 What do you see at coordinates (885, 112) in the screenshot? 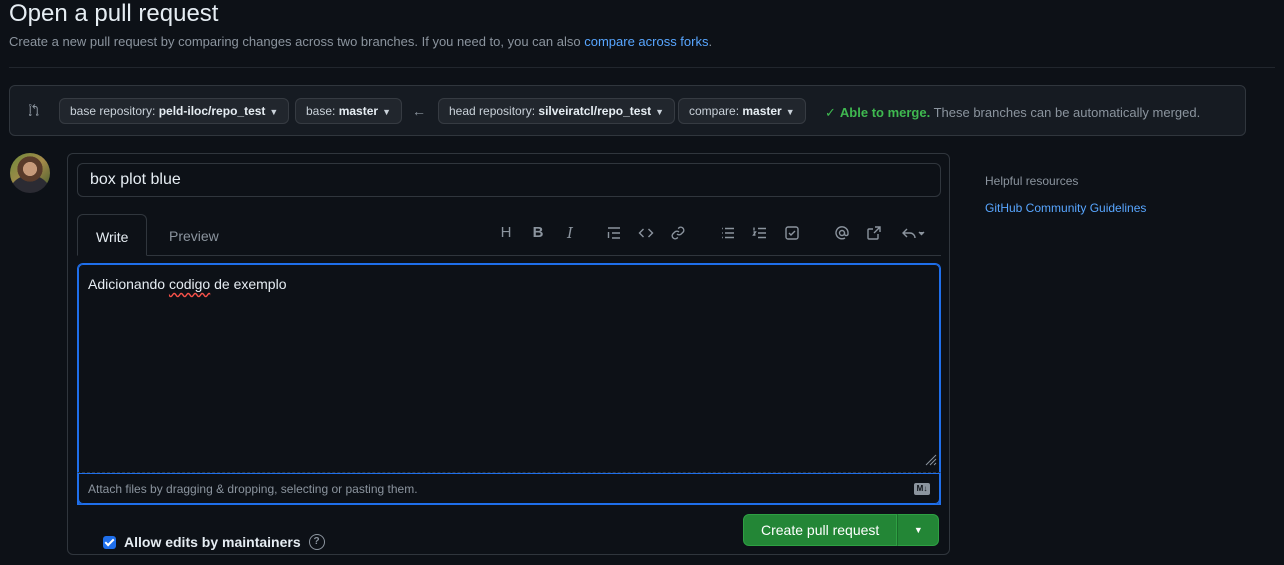
I see `merge-ok-text: Able to merge.` at bounding box center [885, 112].